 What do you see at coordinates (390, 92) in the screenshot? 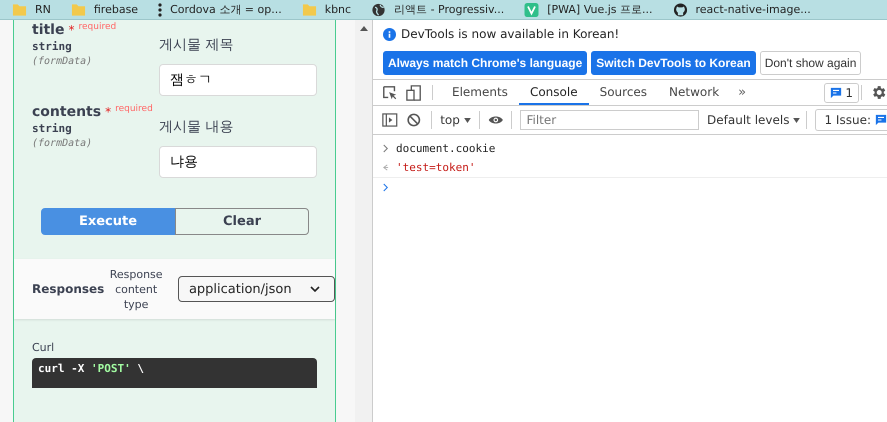
I see `inspect-icon` at bounding box center [390, 92].